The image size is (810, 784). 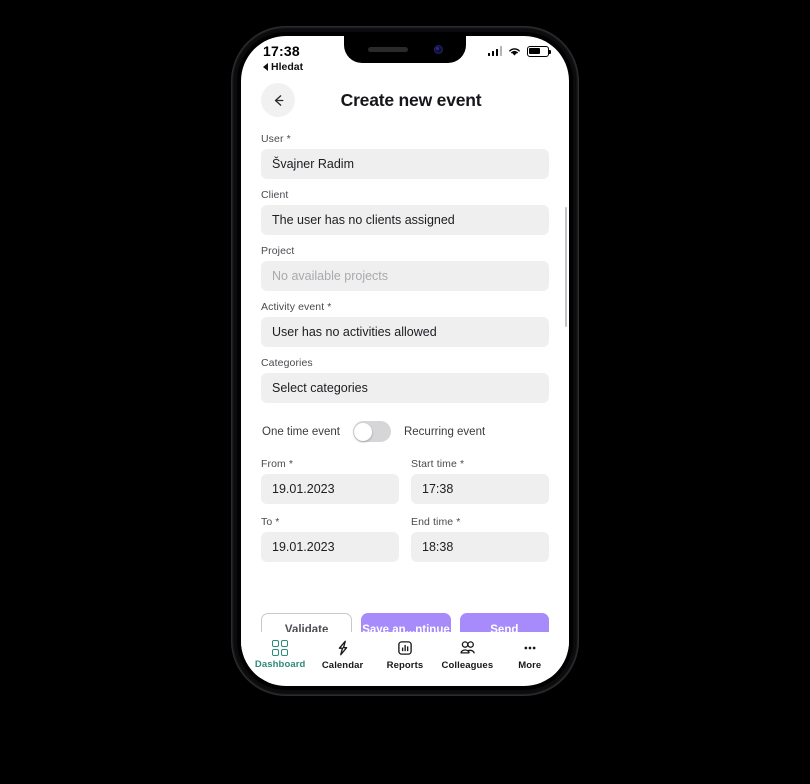 What do you see at coordinates (265, 67) in the screenshot?
I see `back-triangle-icon` at bounding box center [265, 67].